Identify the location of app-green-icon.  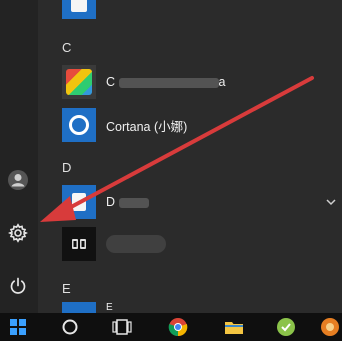
(286, 327).